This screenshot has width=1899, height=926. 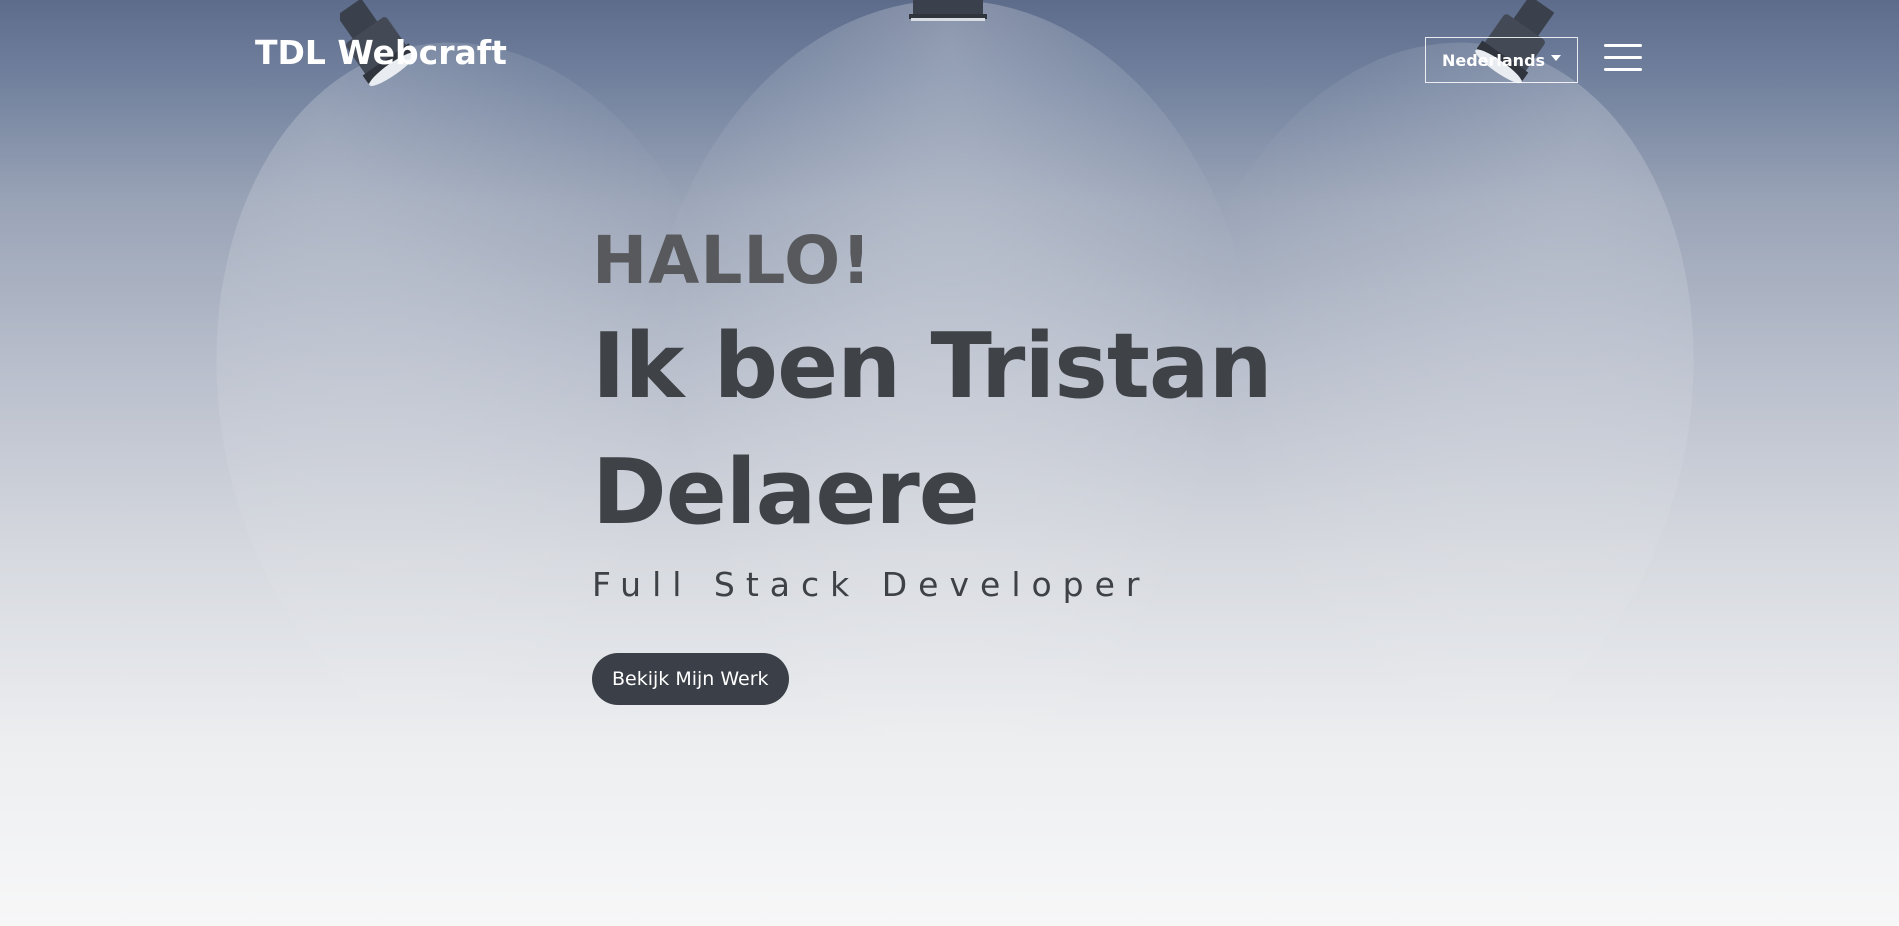 I want to click on language-label: Nederlands, so click(x=1493, y=60).